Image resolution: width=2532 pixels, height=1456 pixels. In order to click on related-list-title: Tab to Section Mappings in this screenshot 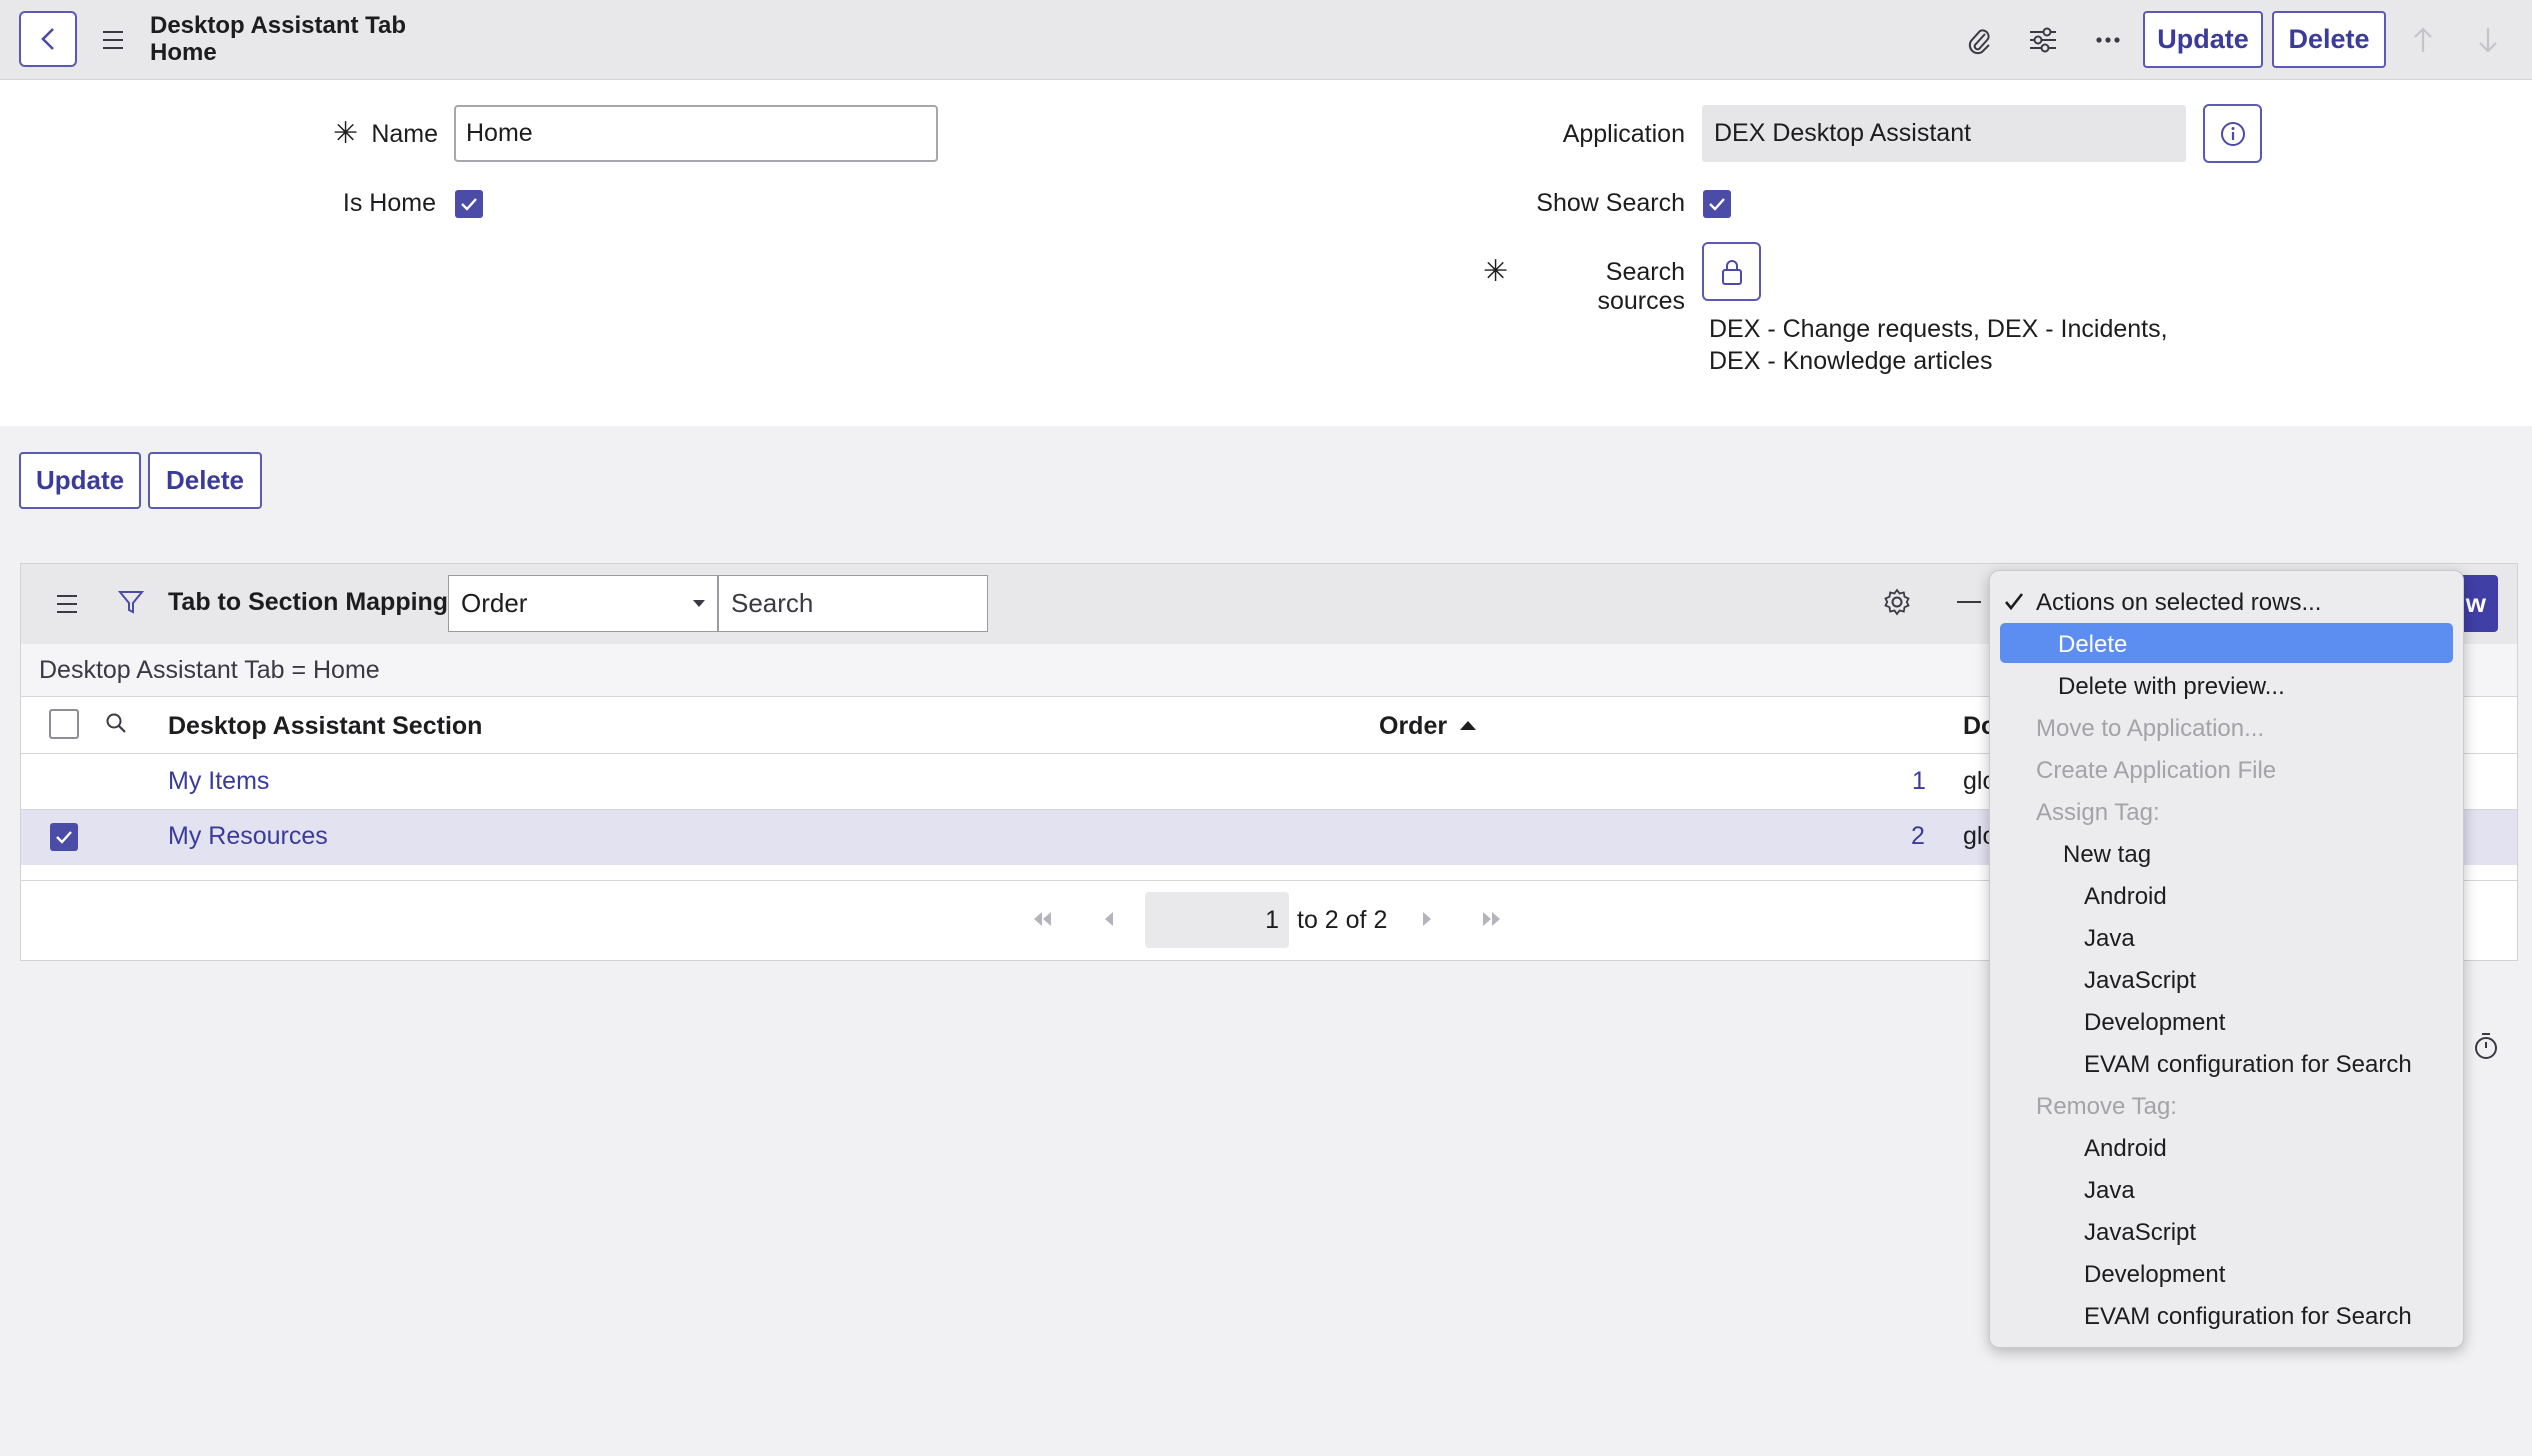, I will do `click(315, 602)`.